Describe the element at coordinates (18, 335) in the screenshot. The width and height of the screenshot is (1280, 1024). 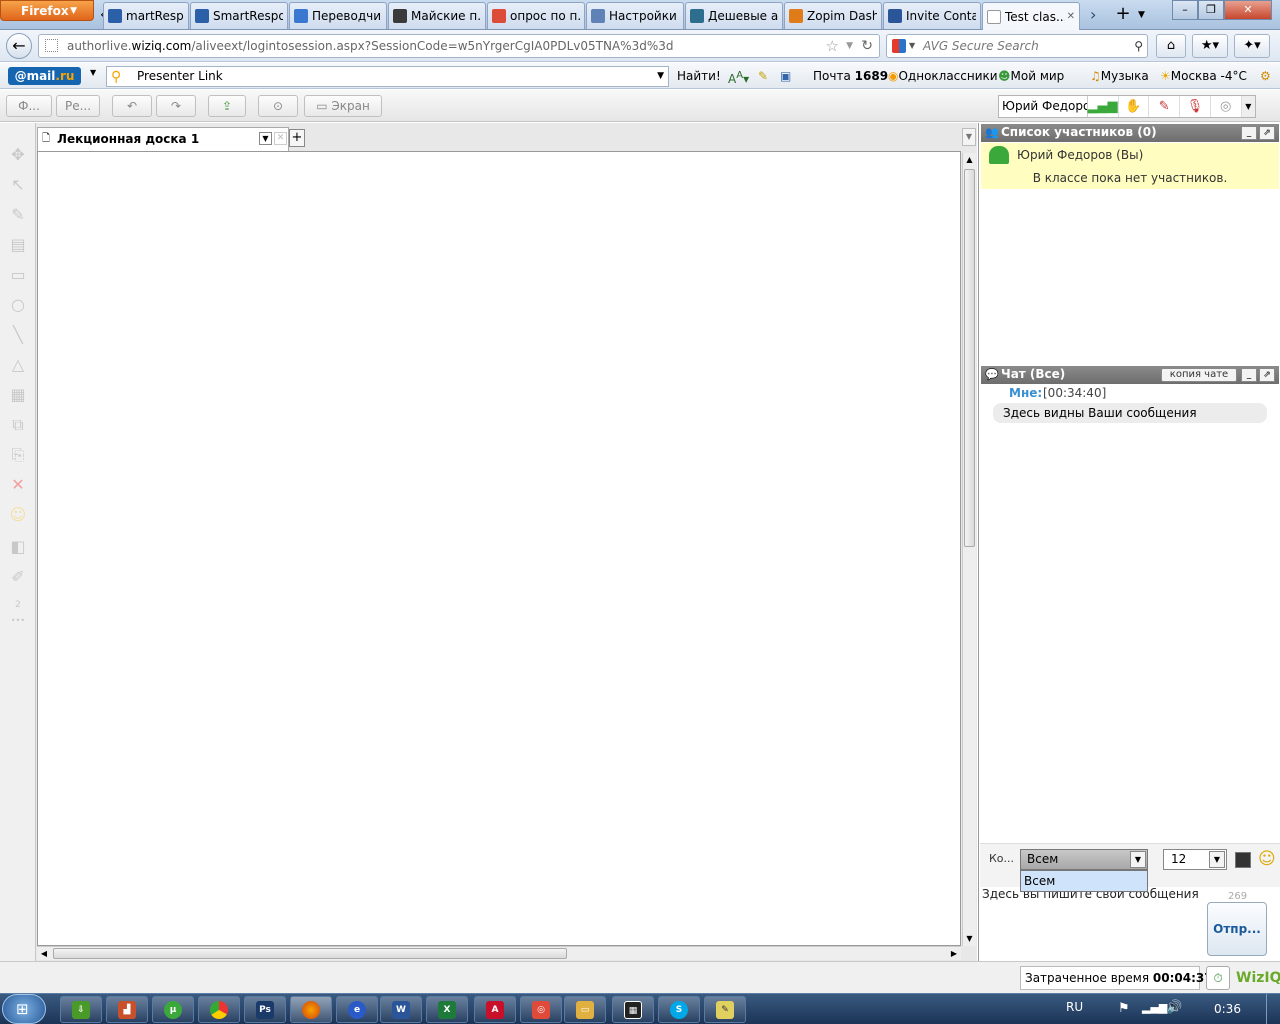
I see `line-tool-icon: ╲` at that location.